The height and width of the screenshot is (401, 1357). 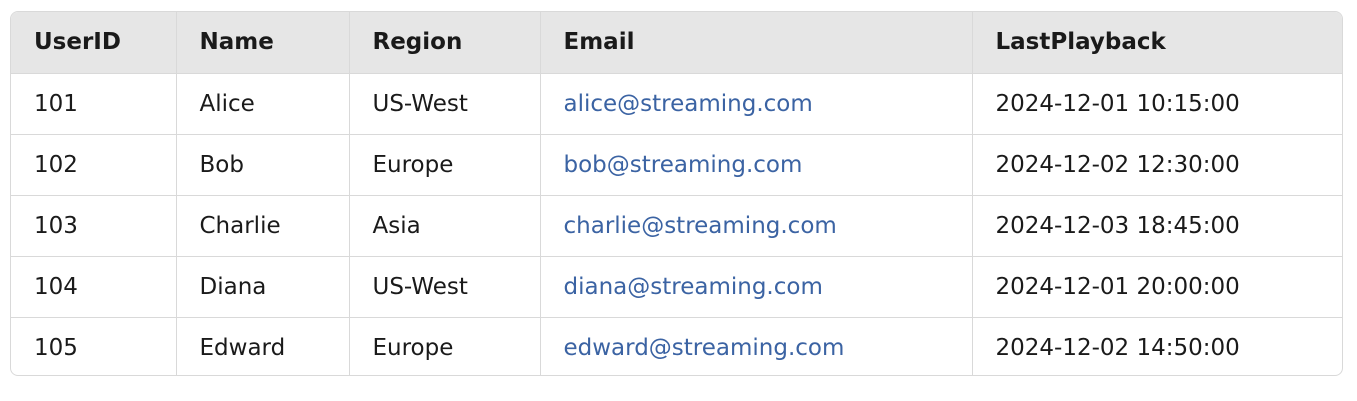 What do you see at coordinates (445, 43) in the screenshot?
I see `column-header-region: Region` at bounding box center [445, 43].